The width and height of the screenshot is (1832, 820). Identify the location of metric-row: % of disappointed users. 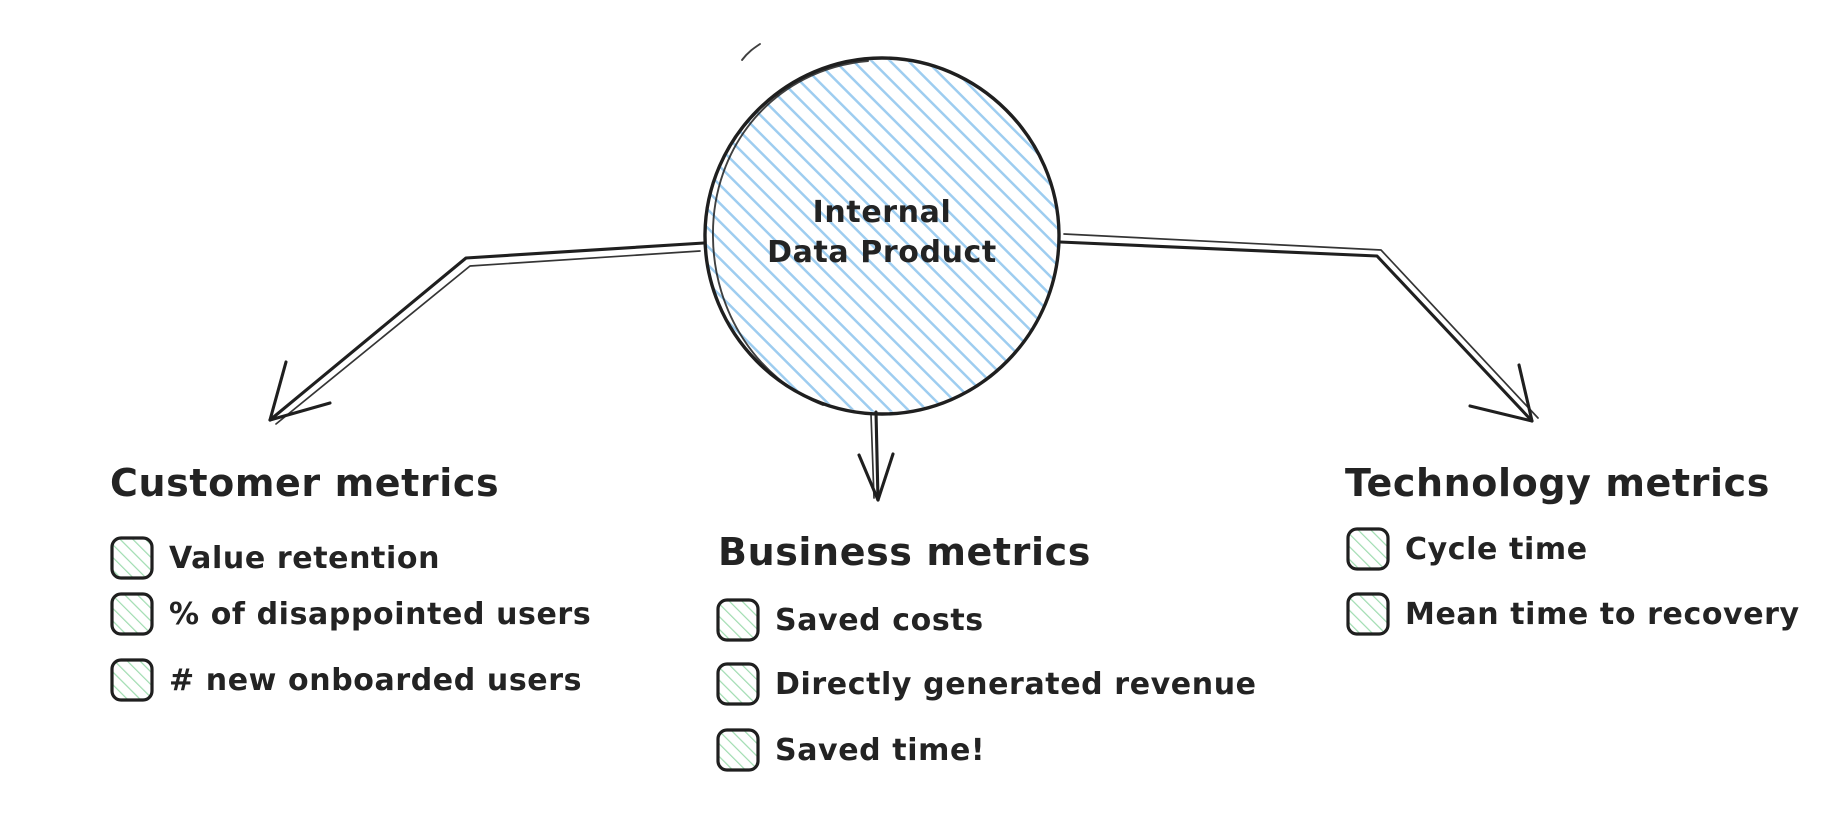
(349, 615).